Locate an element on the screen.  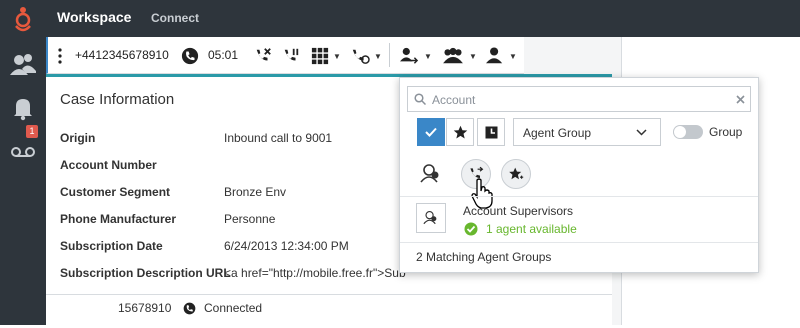
bell-icon is located at coordinates (23, 108).